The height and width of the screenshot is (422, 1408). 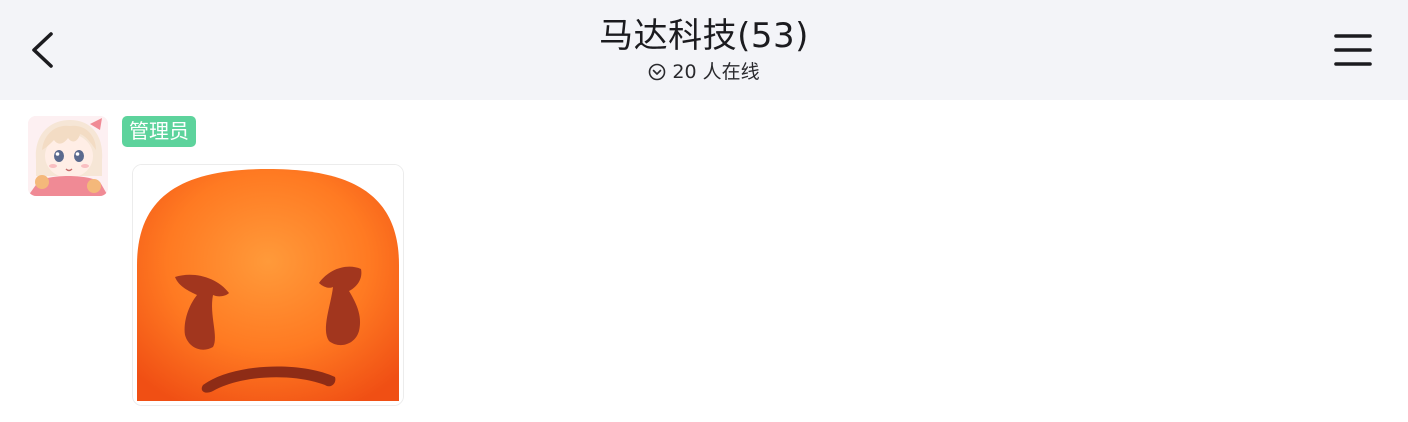 I want to click on online-status: 20 人在线, so click(x=704, y=72).